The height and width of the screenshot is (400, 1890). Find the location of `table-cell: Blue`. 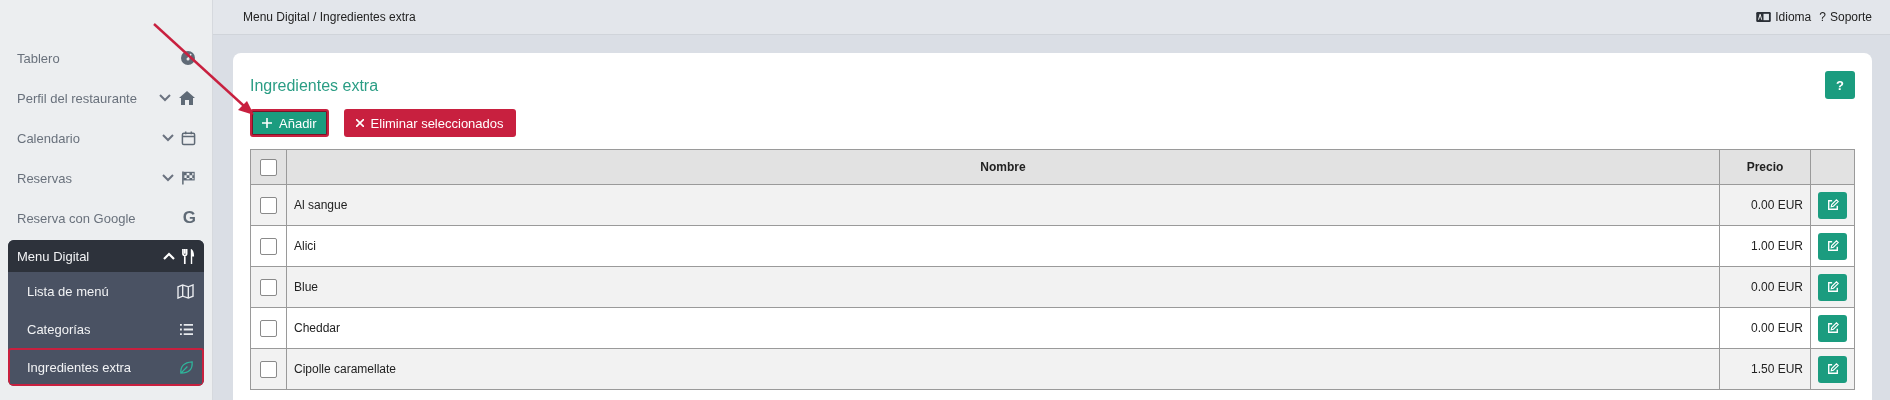

table-cell: Blue is located at coordinates (1003, 287).